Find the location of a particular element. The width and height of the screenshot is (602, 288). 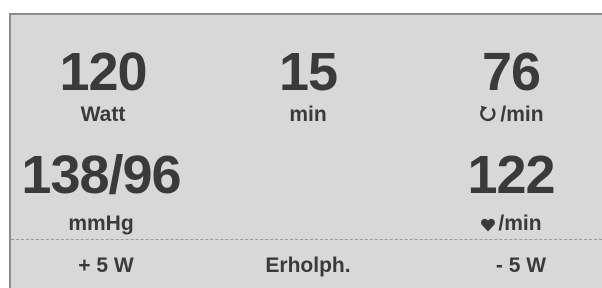

cadence-metric: 76 /min is located at coordinates (511, 87).